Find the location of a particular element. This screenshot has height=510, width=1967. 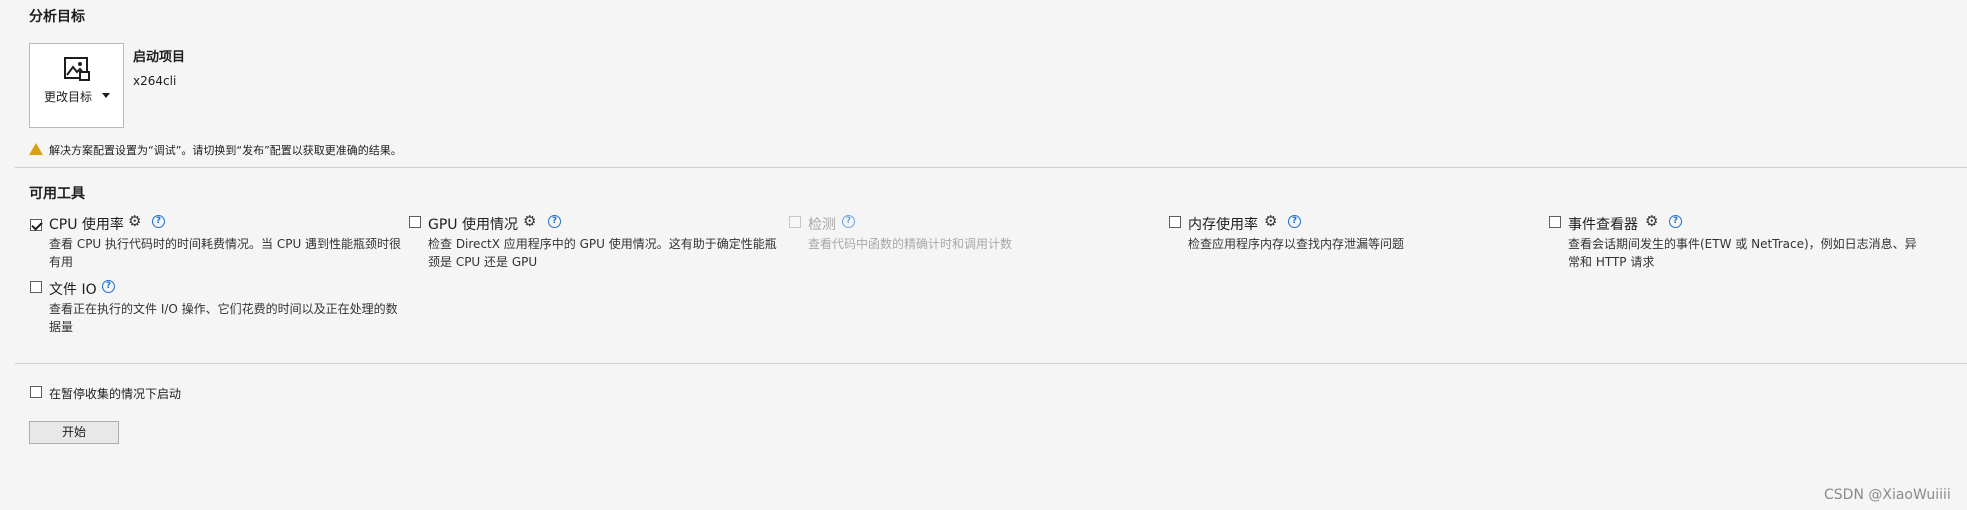

chevron-down-icon is located at coordinates (106, 95).